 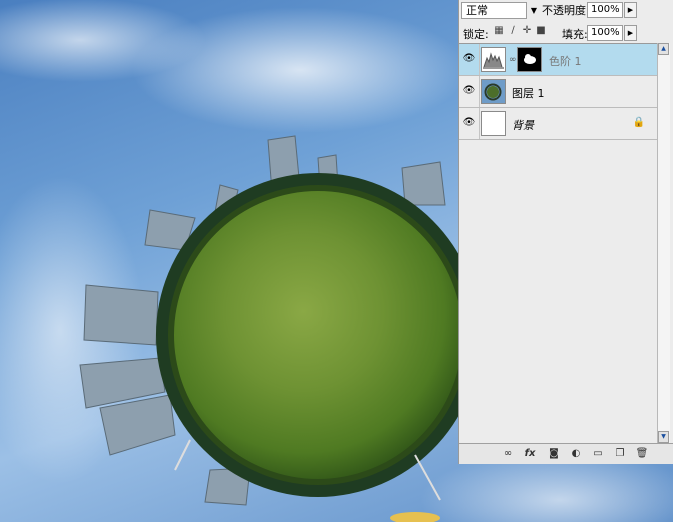 What do you see at coordinates (558, 92) in the screenshot?
I see `layer-row-layer1: 👁 图层 1` at bounding box center [558, 92].